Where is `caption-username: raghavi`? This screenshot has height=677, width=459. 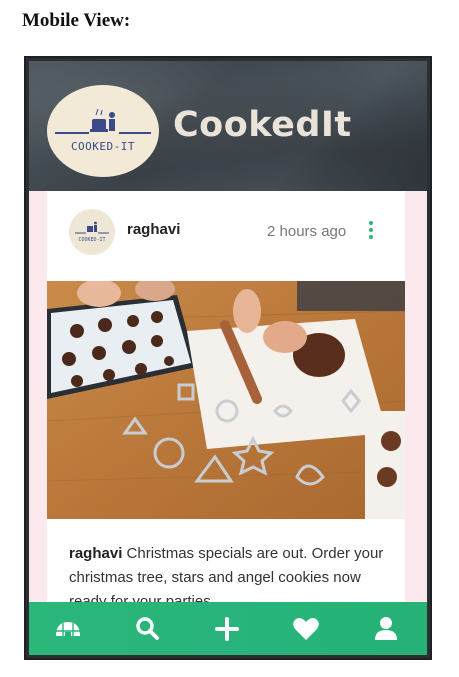 caption-username: raghavi is located at coordinates (95, 553).